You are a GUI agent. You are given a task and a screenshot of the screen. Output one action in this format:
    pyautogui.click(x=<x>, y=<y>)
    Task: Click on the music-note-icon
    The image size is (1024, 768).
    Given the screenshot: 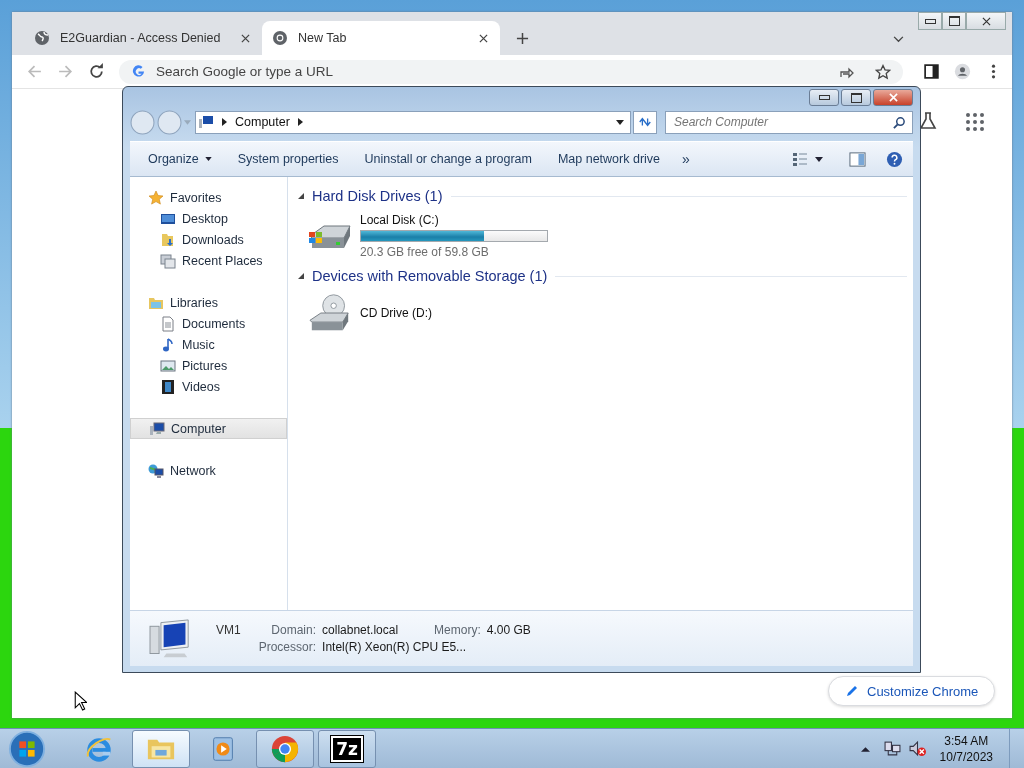 What is the action you would take?
    pyautogui.click(x=168, y=344)
    